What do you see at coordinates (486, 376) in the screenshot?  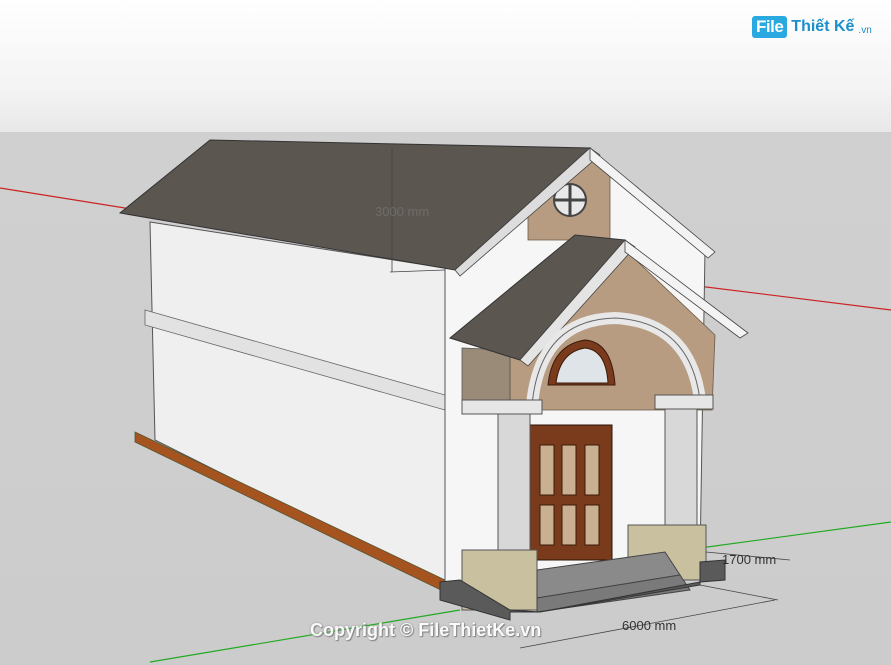 I see `stone-cladding` at bounding box center [486, 376].